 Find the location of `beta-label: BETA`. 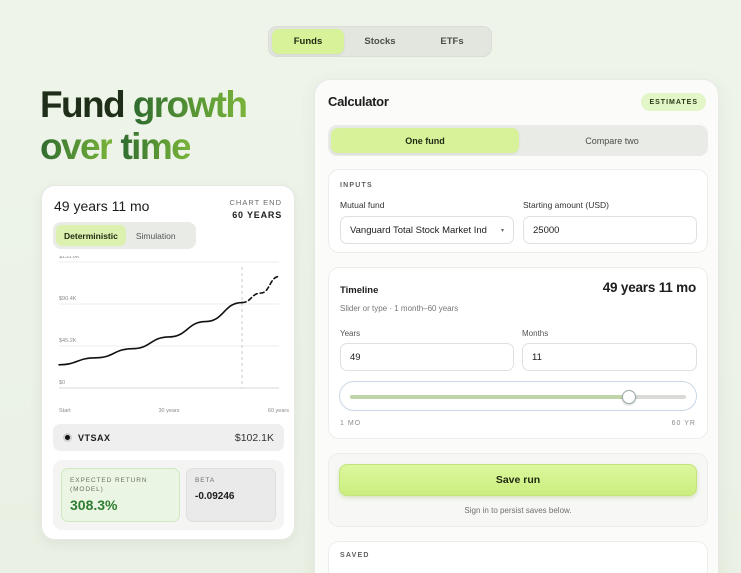

beta-label: BETA is located at coordinates (205, 480).